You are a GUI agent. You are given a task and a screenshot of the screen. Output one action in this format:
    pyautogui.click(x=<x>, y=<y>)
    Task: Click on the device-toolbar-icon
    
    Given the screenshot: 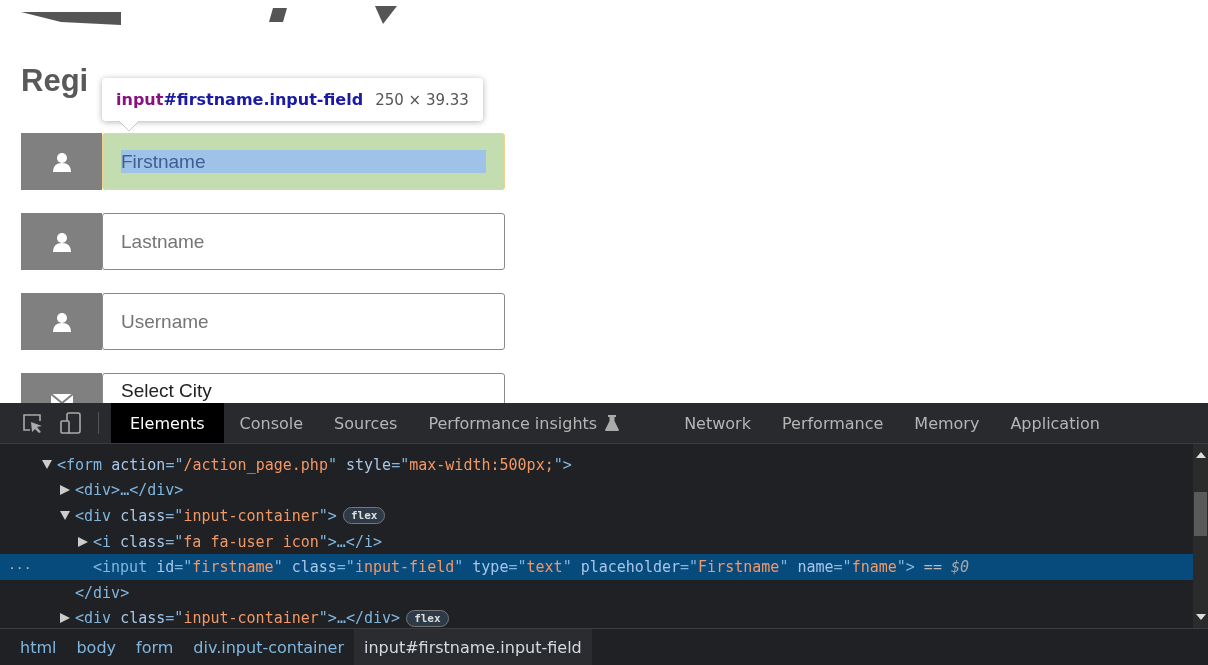 What is the action you would take?
    pyautogui.click(x=71, y=423)
    